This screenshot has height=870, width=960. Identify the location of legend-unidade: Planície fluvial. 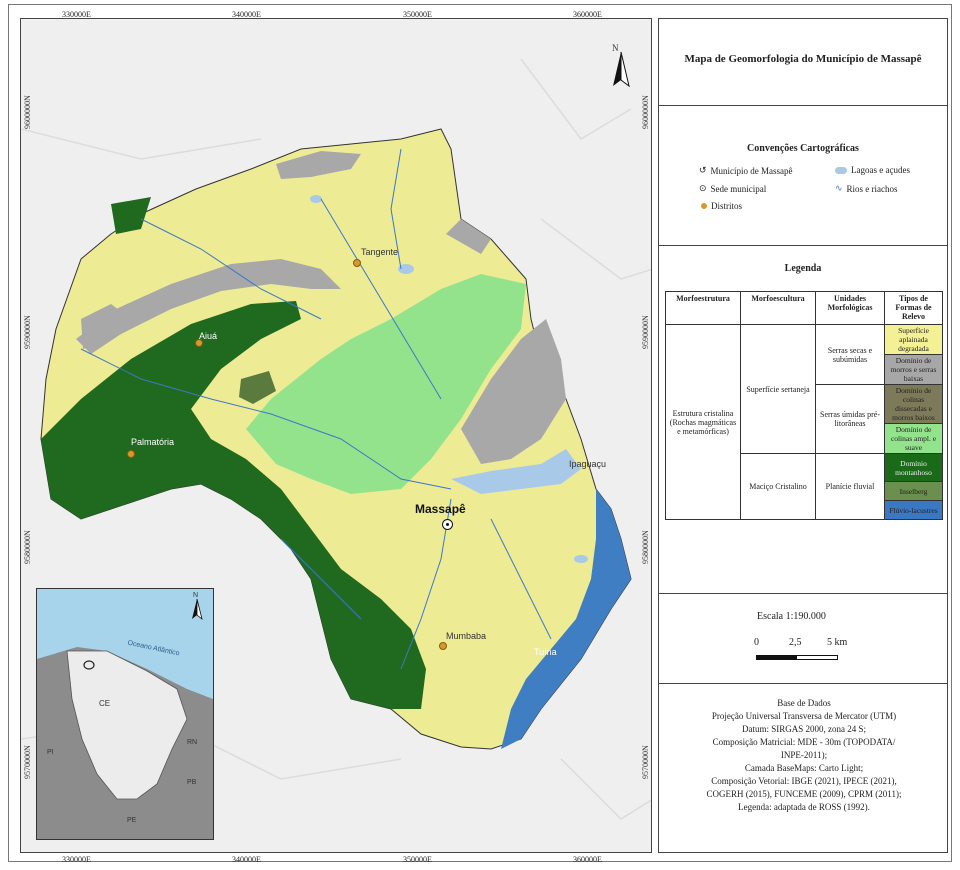
(850, 486).